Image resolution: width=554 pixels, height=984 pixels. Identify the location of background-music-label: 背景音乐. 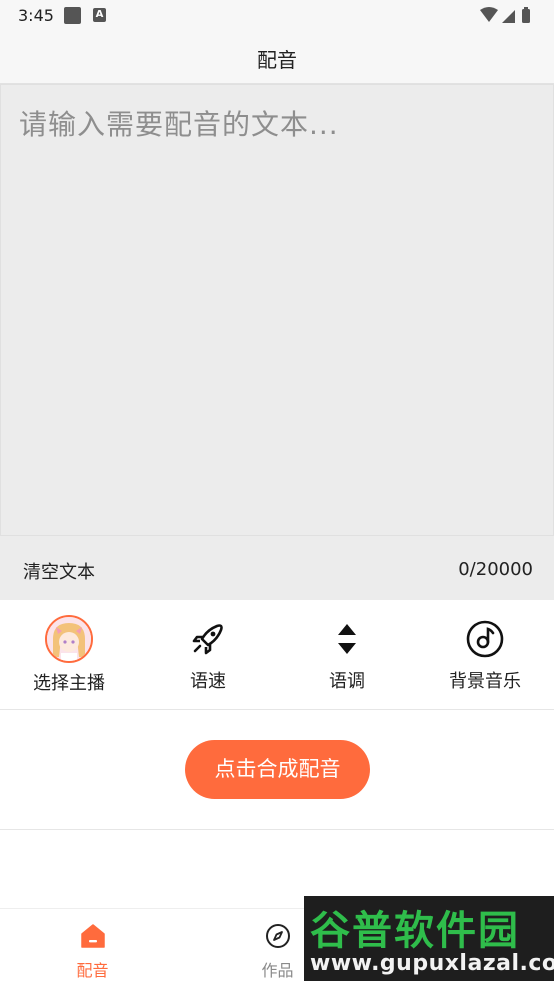
(485, 681).